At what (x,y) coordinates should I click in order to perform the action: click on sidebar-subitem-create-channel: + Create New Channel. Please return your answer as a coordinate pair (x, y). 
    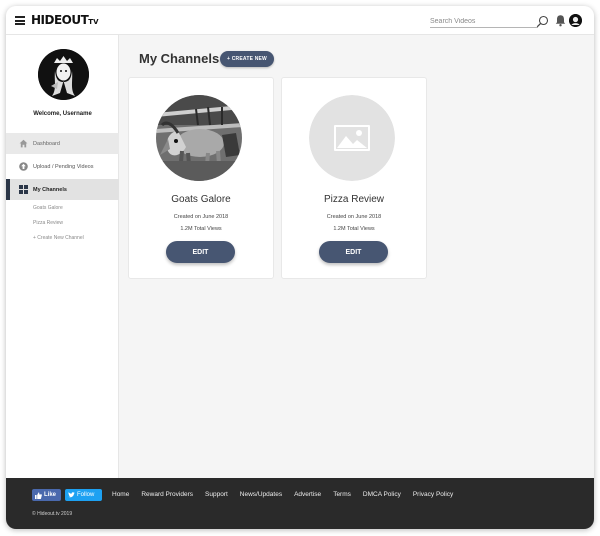
    Looking at the image, I should click on (58, 238).